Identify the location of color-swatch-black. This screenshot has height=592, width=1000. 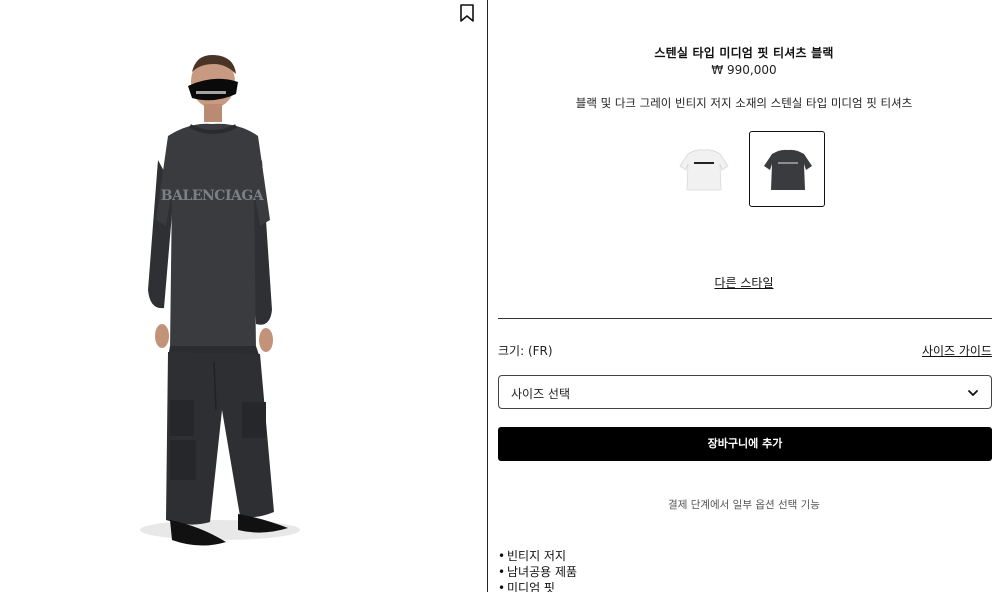
(787, 169).